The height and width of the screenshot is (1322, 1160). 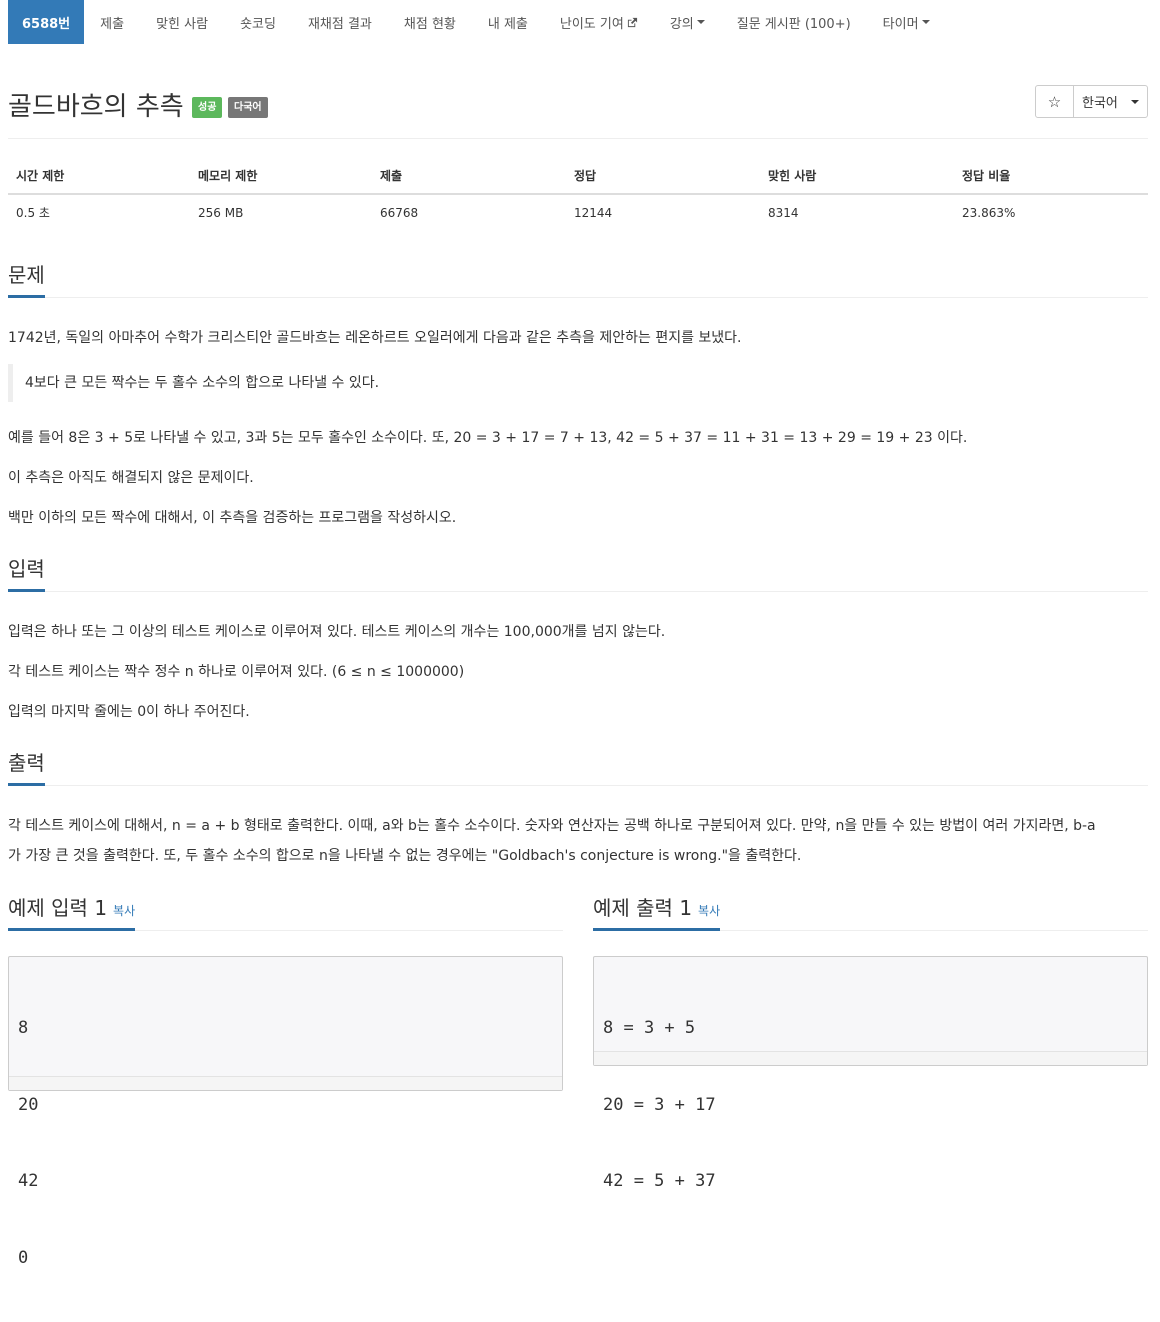 I want to click on sample-output-heading: 예제 출력 1 복사, so click(x=657, y=913).